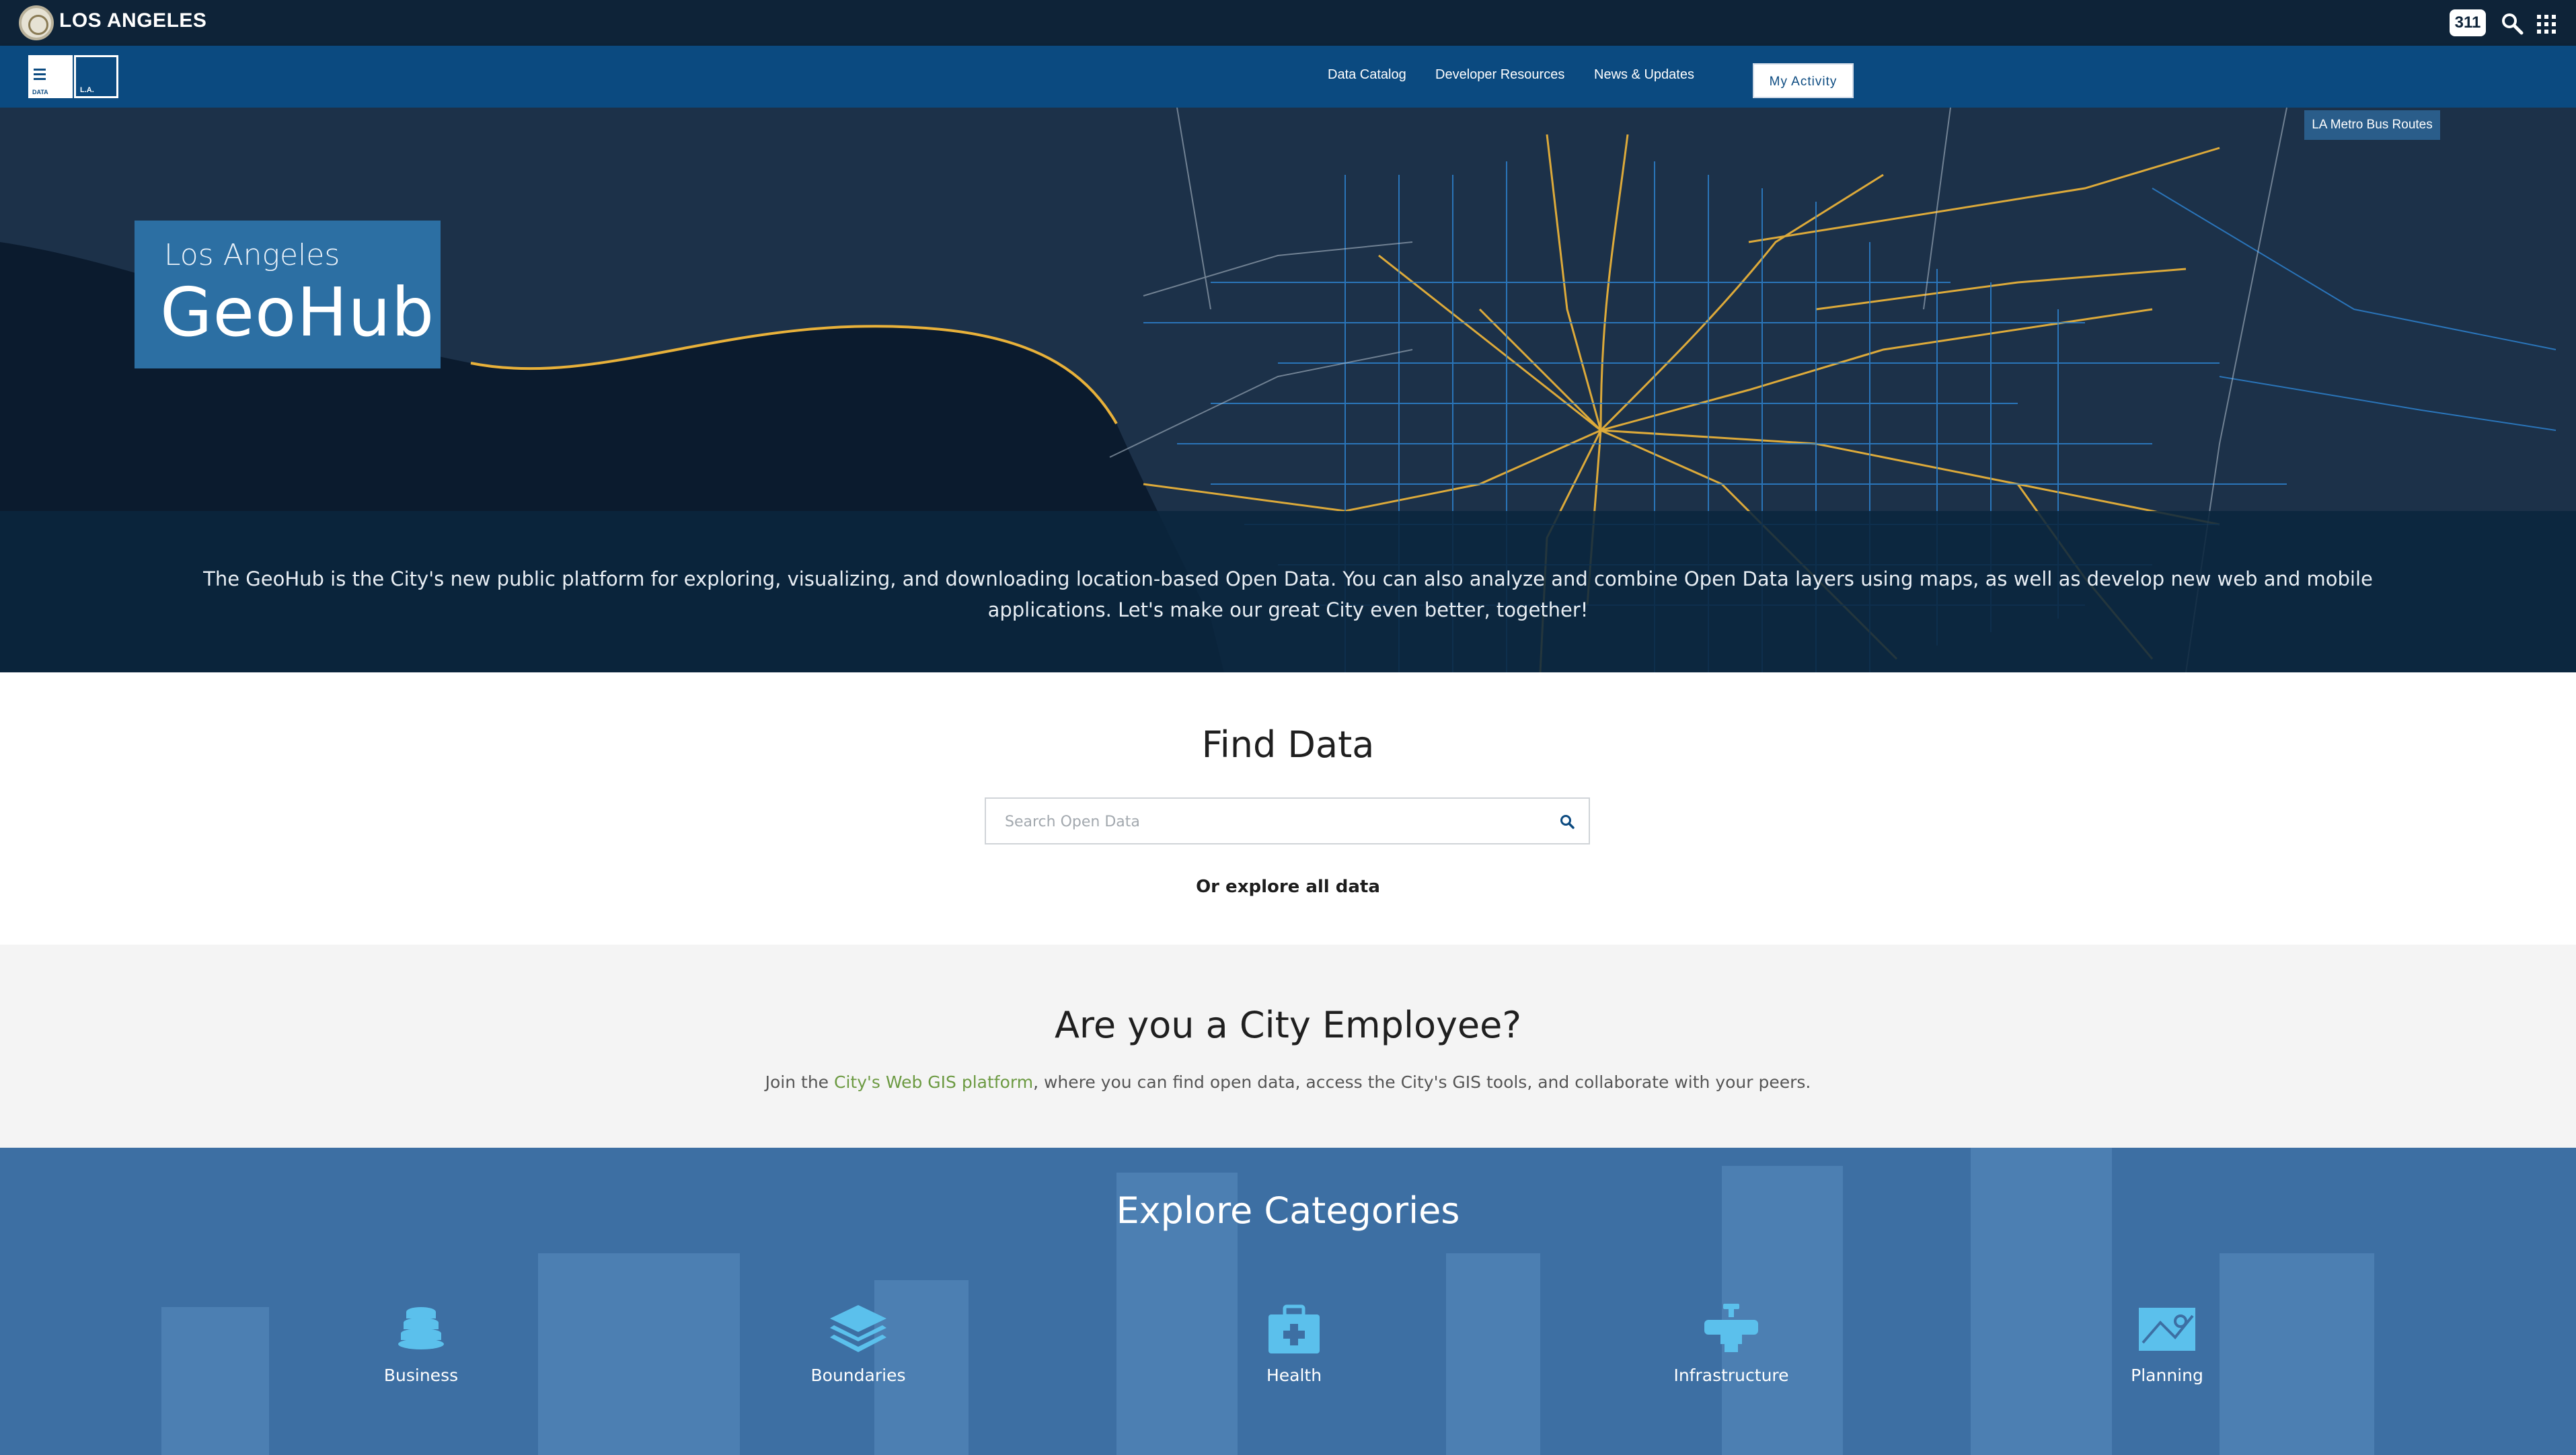 The width and height of the screenshot is (2576, 1455). What do you see at coordinates (1803, 81) in the screenshot?
I see `my-activity-button: My Activity` at bounding box center [1803, 81].